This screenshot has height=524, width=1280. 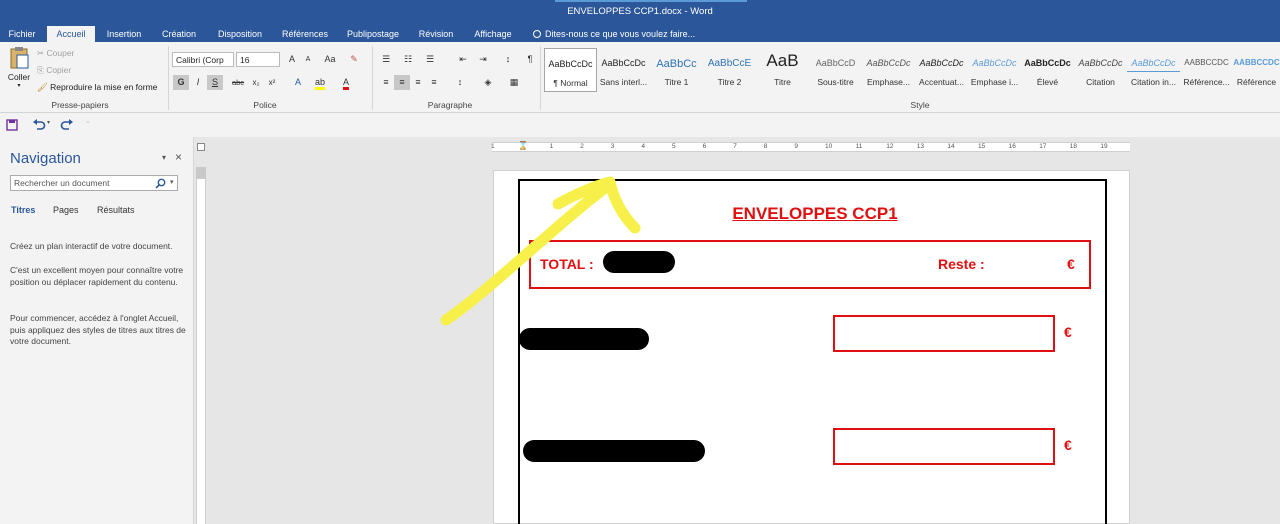 What do you see at coordinates (22, 34) in the screenshot?
I see `tab-file: Fichier` at bounding box center [22, 34].